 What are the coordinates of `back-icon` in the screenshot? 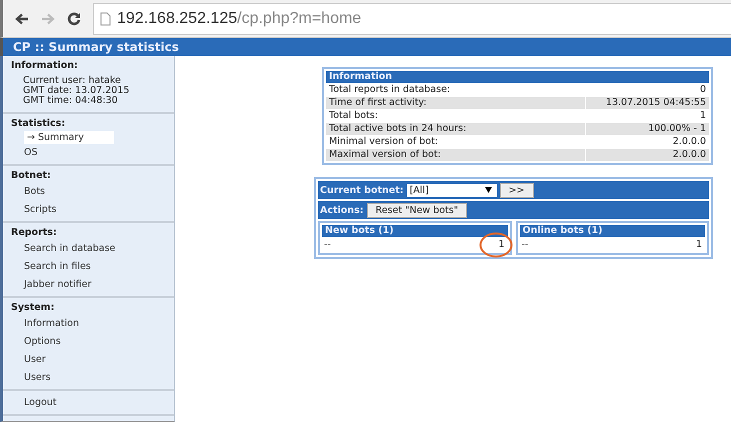 It's located at (22, 18).